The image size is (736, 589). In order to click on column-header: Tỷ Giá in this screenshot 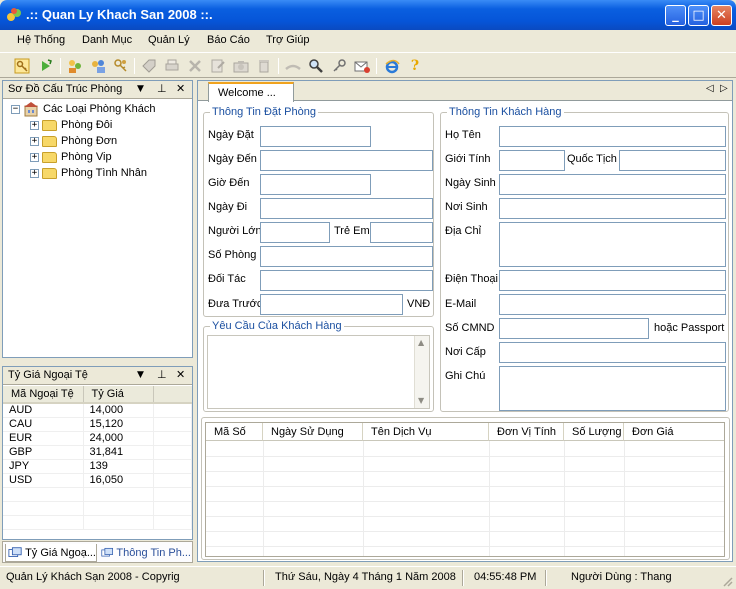, I will do `click(118, 395)`.